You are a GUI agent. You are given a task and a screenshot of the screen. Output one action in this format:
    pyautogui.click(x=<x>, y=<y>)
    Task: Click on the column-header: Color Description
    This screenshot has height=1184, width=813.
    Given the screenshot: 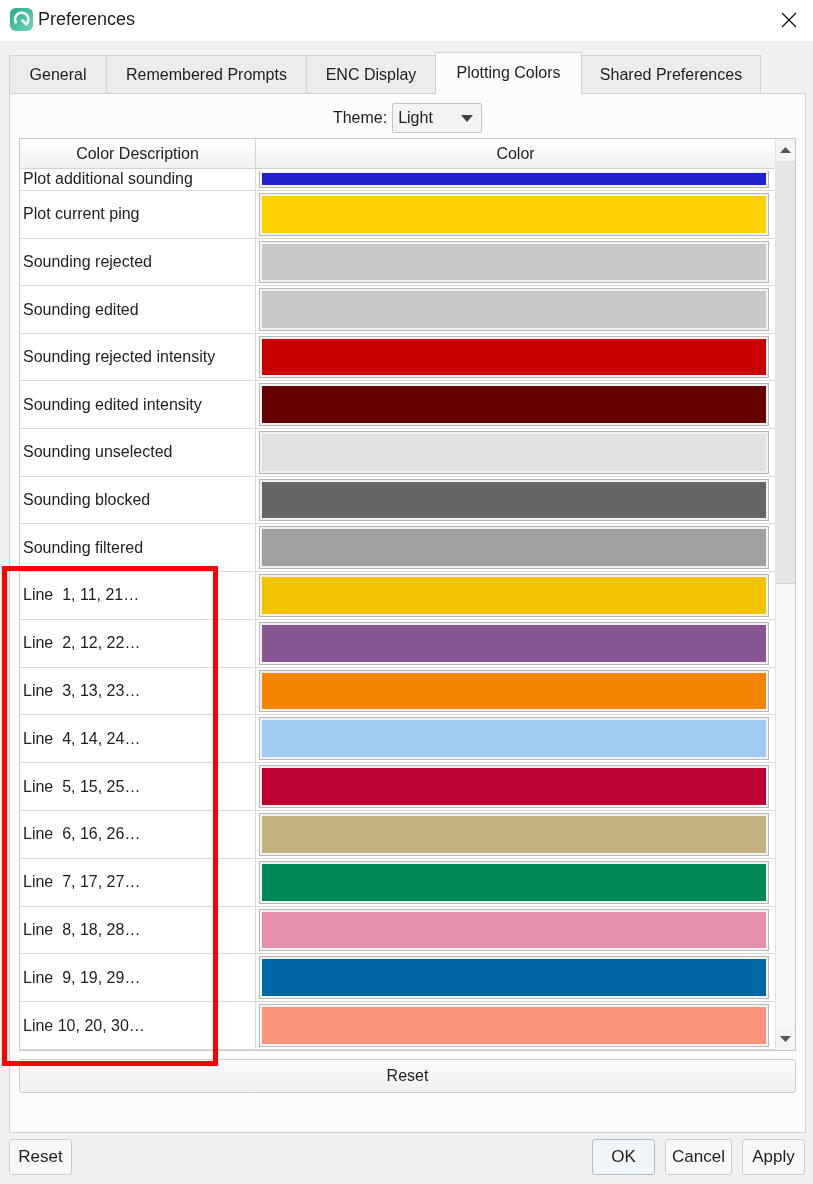 What is the action you would take?
    pyautogui.click(x=138, y=153)
    